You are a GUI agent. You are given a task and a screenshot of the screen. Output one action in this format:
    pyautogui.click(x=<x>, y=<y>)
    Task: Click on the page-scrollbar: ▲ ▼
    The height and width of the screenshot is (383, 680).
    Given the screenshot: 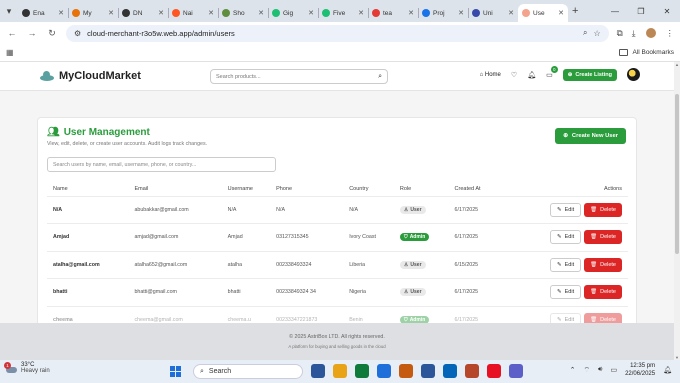 What is the action you would take?
    pyautogui.click(x=677, y=211)
    